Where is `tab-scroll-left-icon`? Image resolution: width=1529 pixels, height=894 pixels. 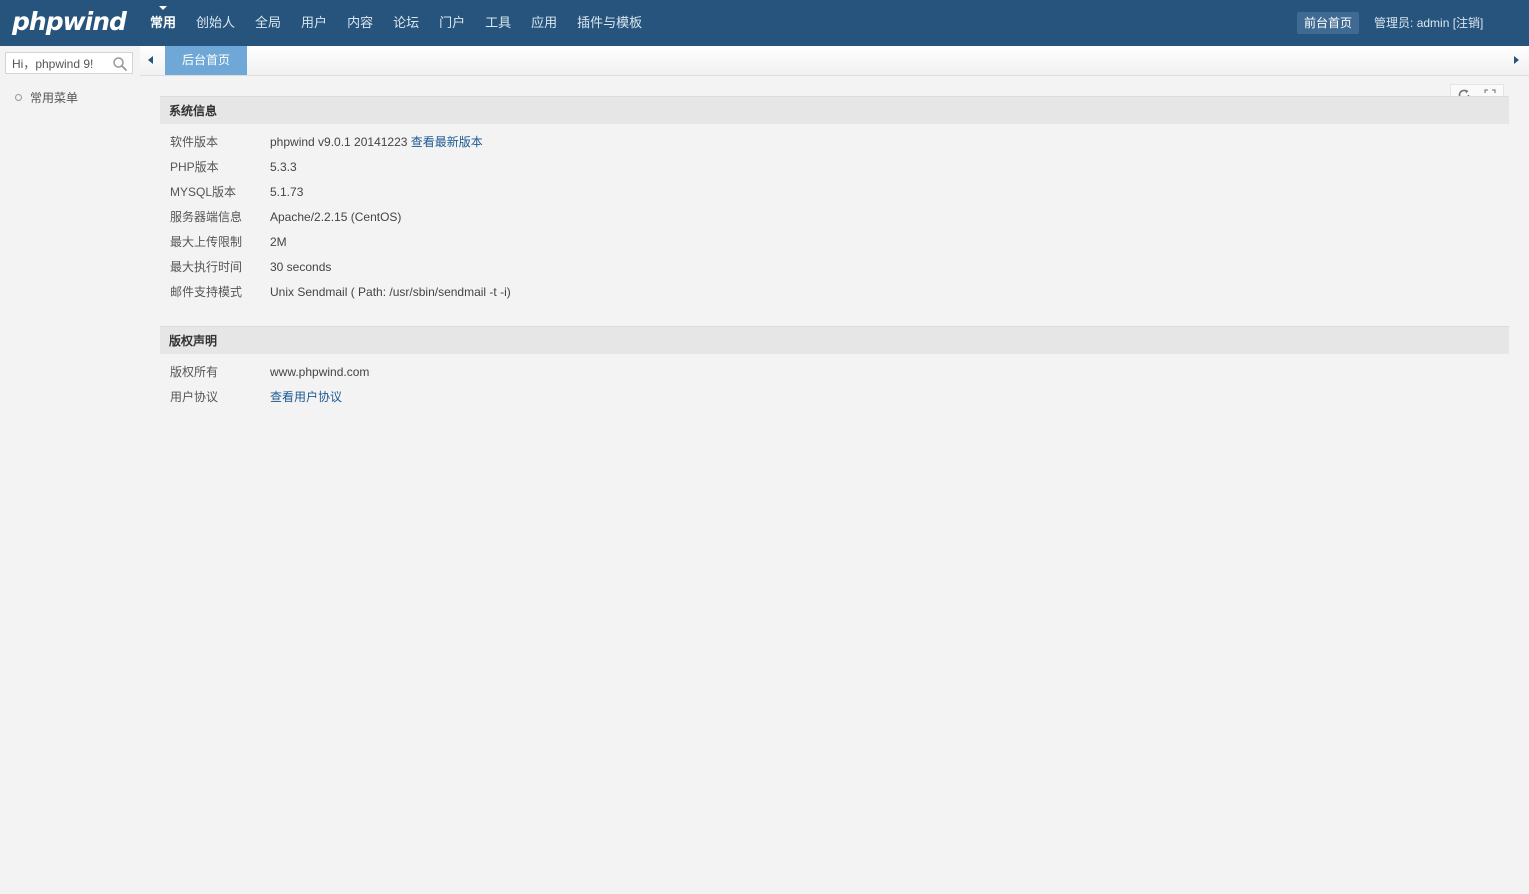
tab-scroll-left-icon is located at coordinates (150, 60).